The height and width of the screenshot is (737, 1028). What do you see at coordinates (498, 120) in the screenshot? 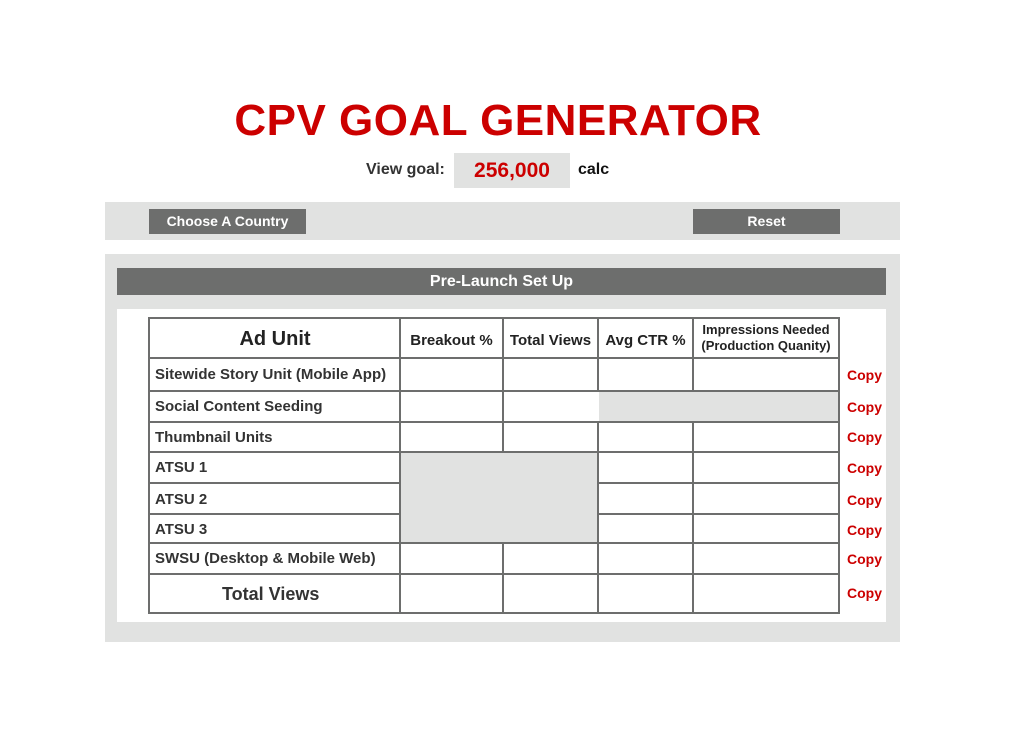
I see `page-title: CPV GOAL GENERATOR` at bounding box center [498, 120].